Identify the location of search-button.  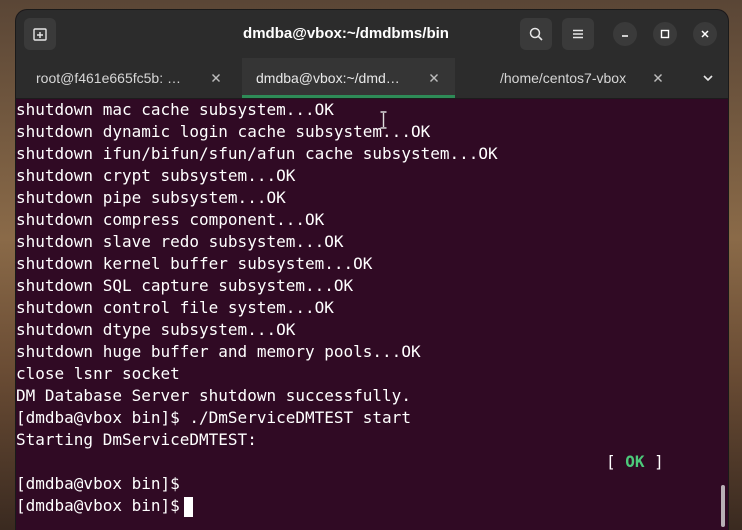
(536, 34).